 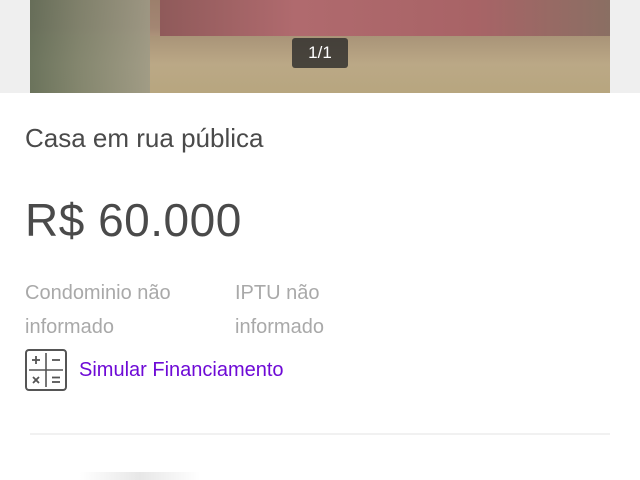 What do you see at coordinates (133, 220) in the screenshot?
I see `listing-price: R$ 60.000` at bounding box center [133, 220].